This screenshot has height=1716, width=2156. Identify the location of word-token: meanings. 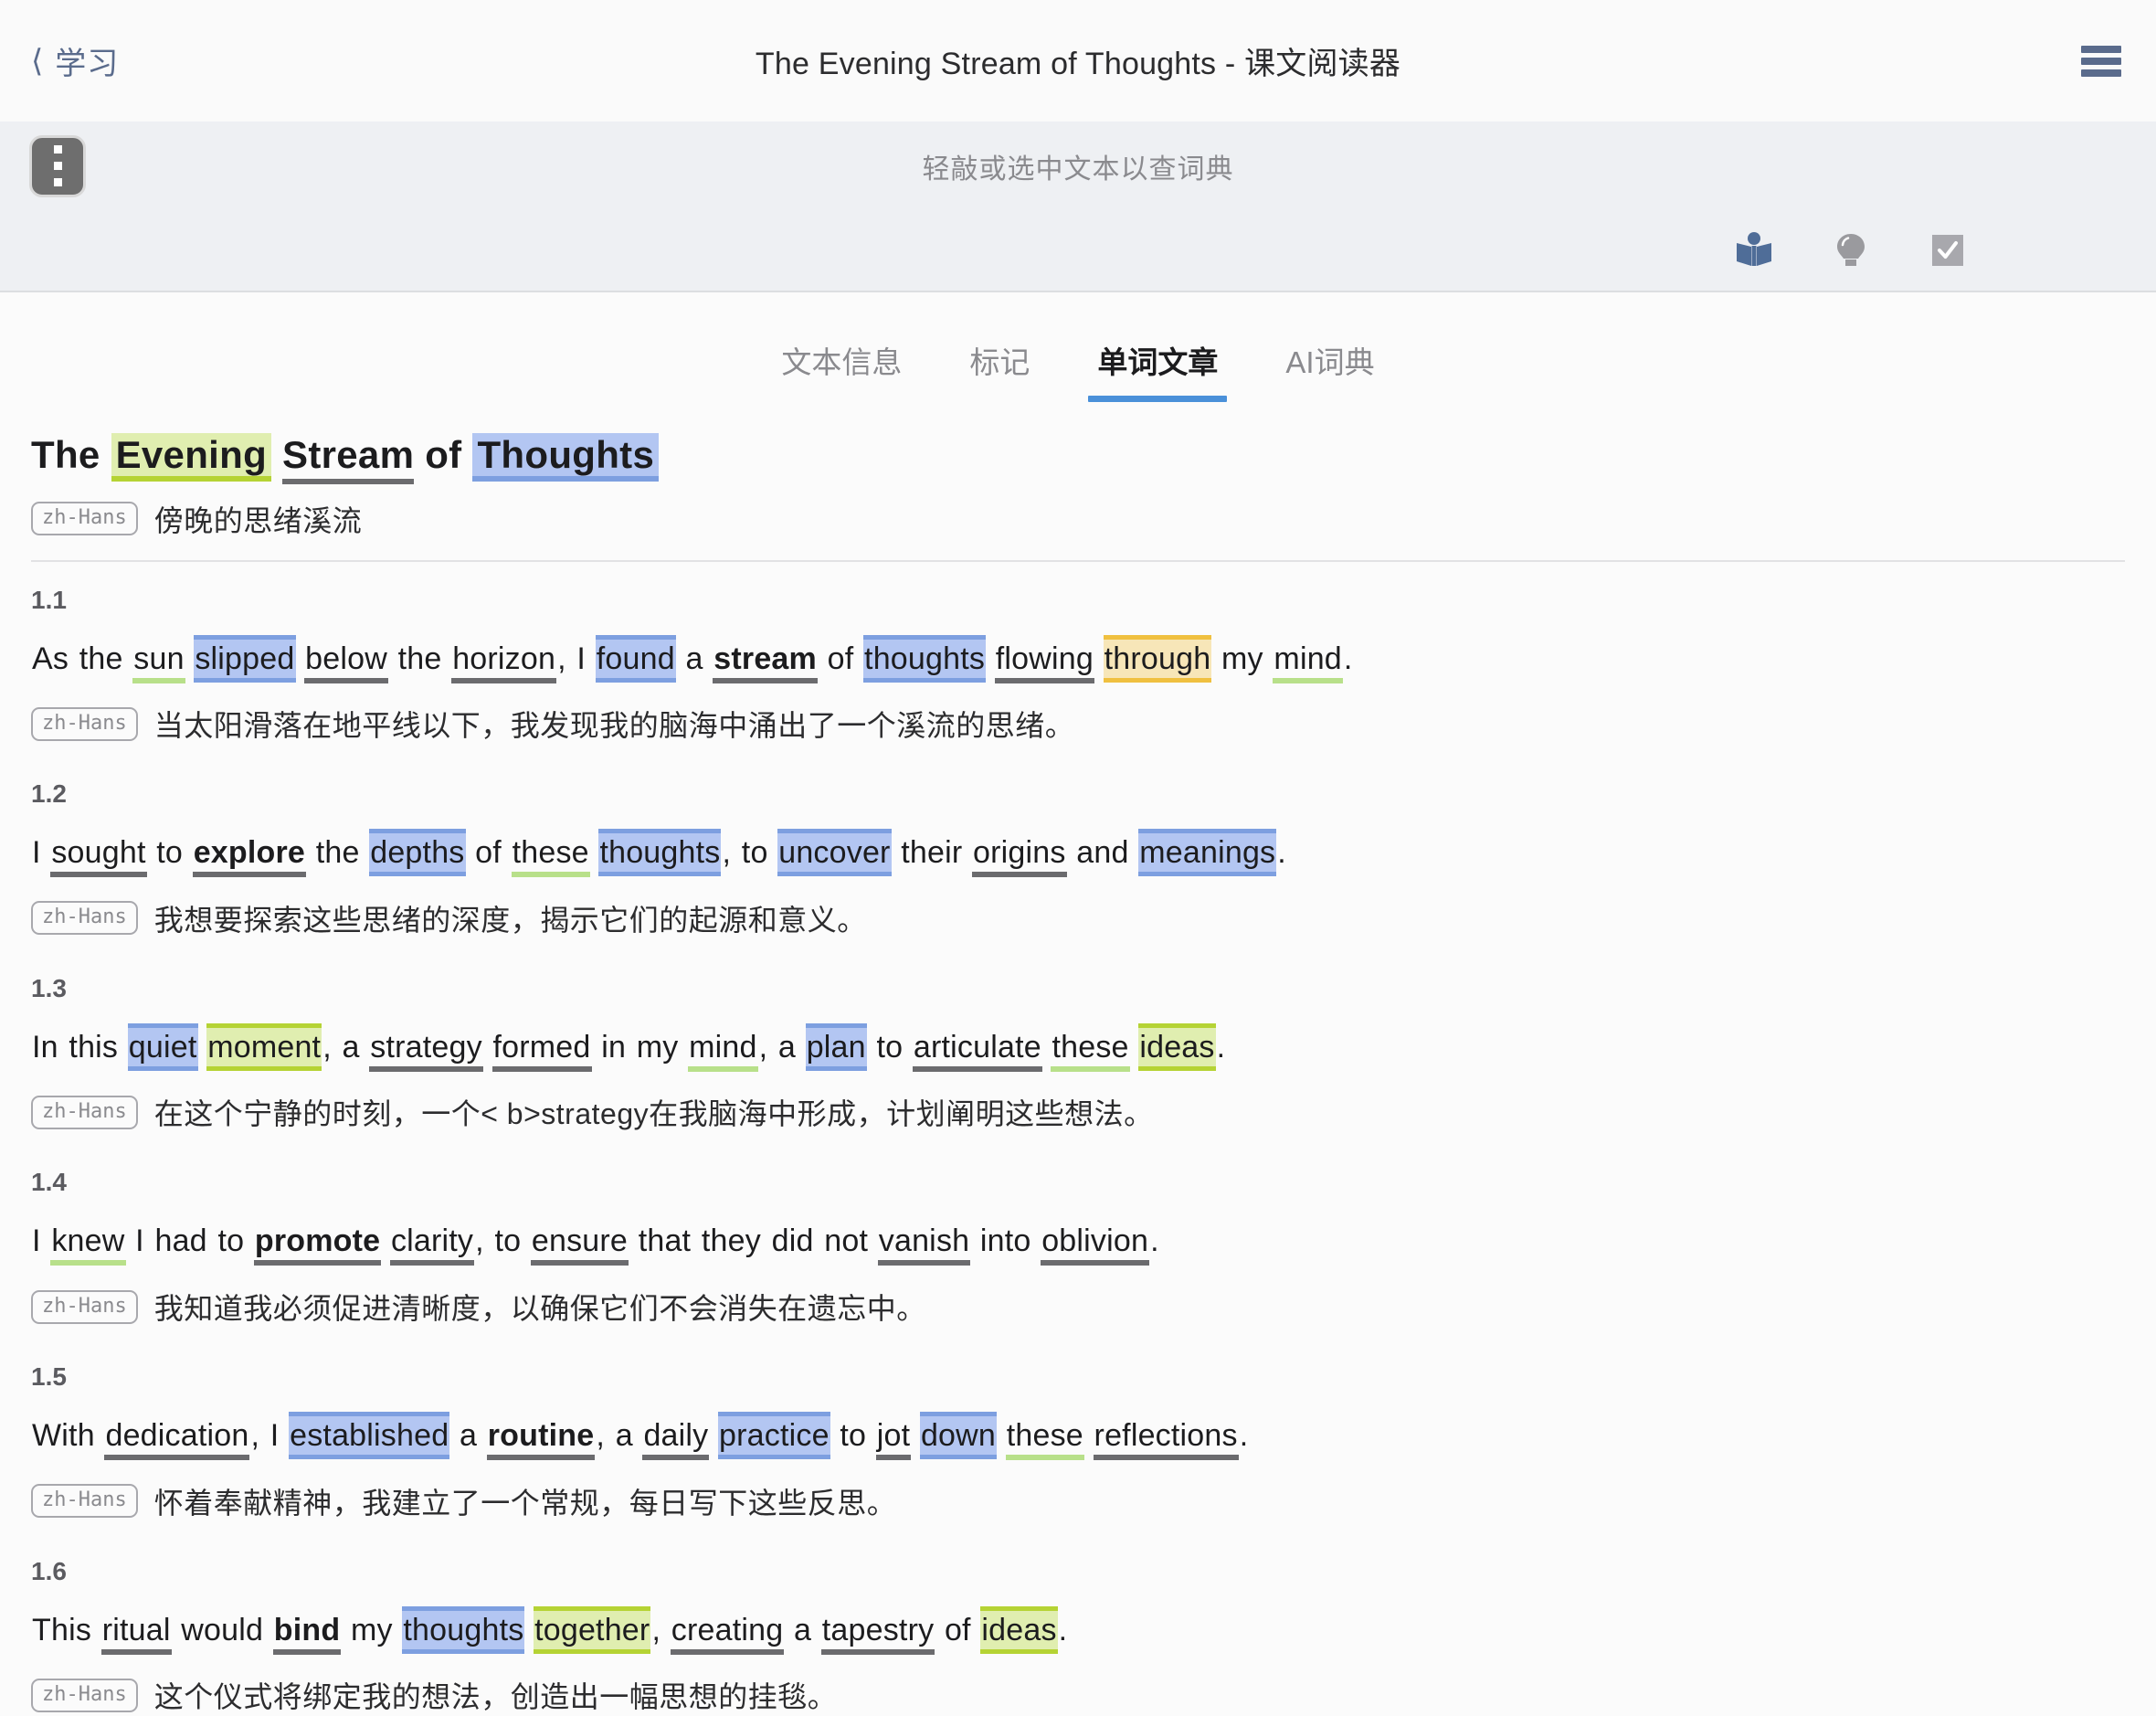
(1207, 853).